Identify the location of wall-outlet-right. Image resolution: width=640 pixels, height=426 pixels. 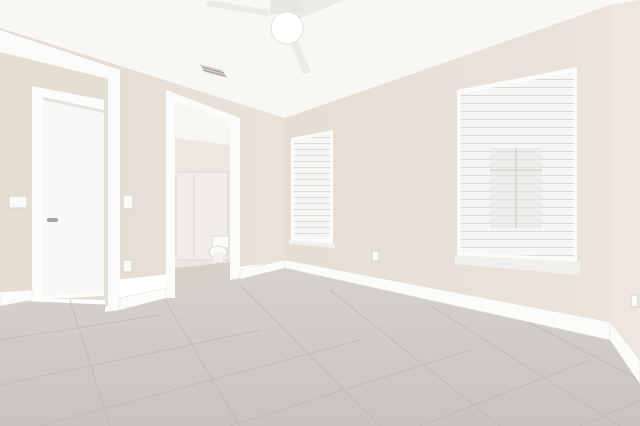
(634, 301).